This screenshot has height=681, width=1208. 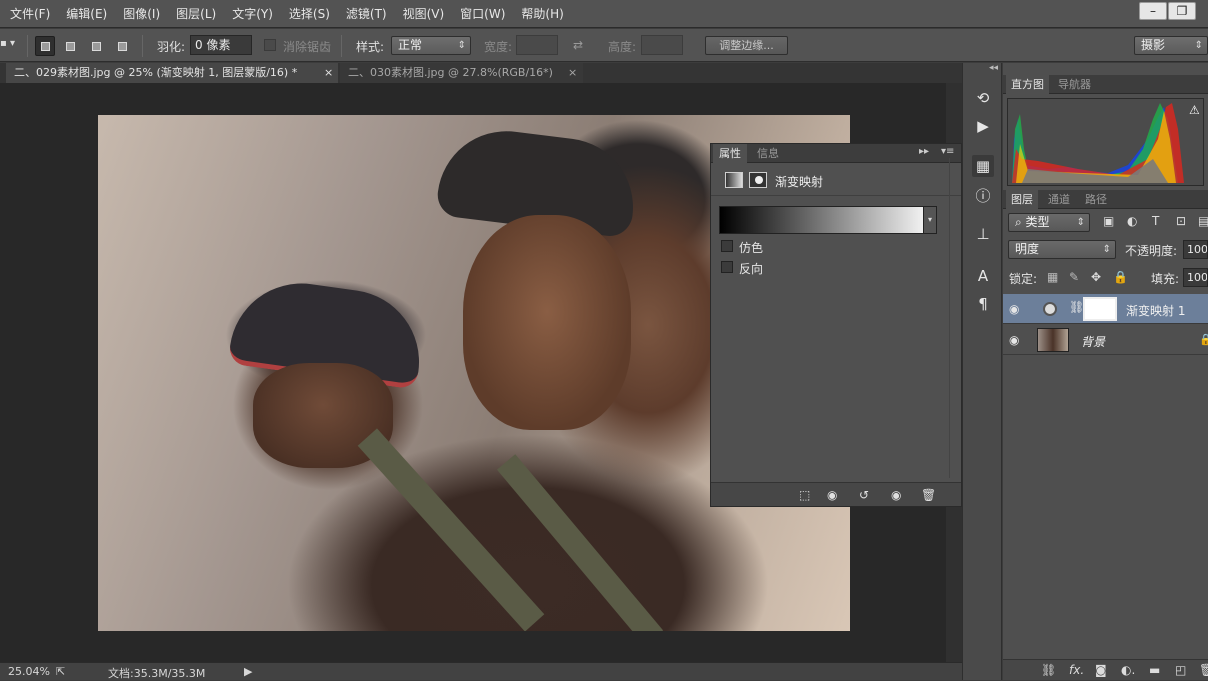 What do you see at coordinates (1155, 221) in the screenshot?
I see `filter-type-icon: T` at bounding box center [1155, 221].